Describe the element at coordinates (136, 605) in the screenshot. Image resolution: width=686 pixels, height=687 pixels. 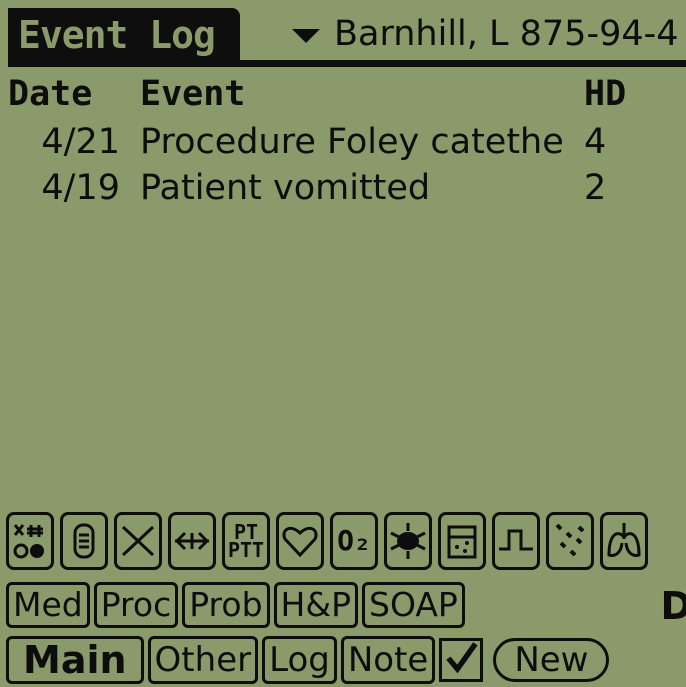
I see `tab-proc: Proc` at that location.